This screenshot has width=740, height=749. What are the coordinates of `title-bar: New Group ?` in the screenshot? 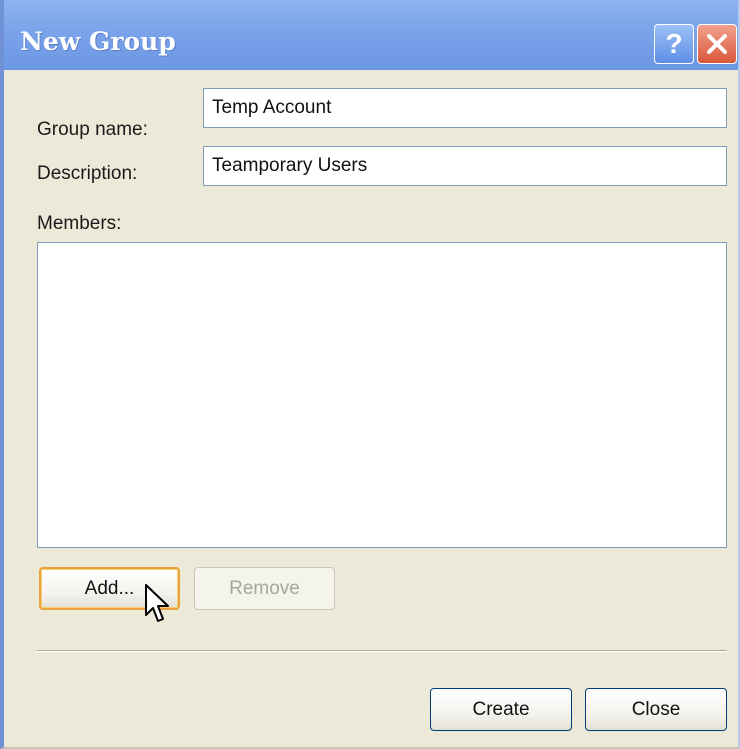 It's located at (371, 35).